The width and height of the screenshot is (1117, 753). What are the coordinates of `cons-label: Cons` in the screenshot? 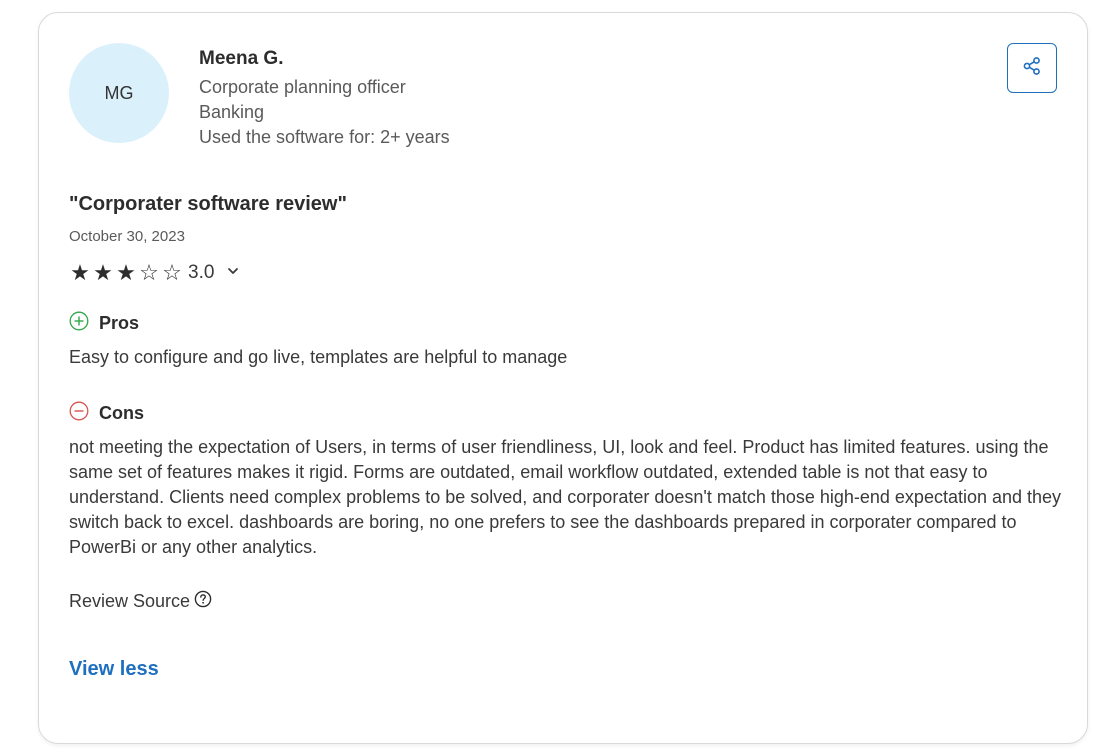 It's located at (121, 413).